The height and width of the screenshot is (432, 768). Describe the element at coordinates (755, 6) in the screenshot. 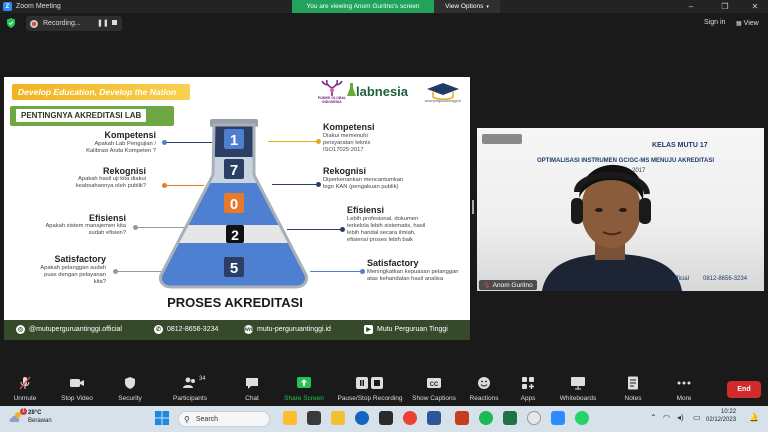

I see `close-icon: ✕` at that location.